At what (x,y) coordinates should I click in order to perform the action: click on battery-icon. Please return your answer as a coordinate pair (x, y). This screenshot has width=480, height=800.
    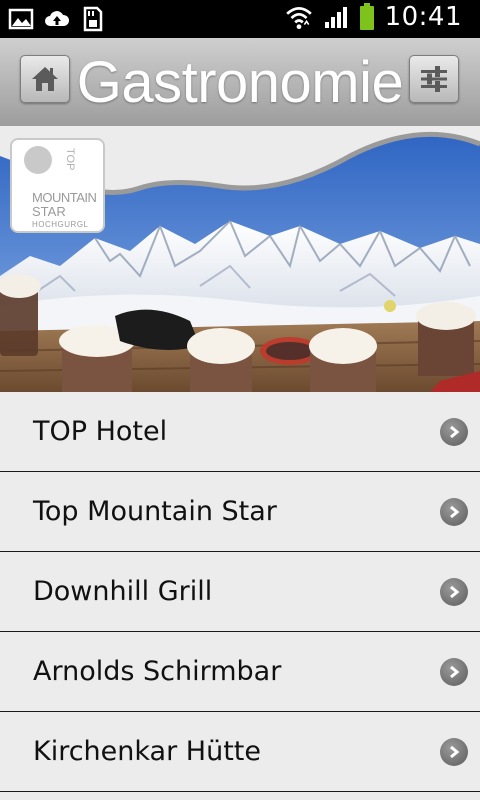
    Looking at the image, I should click on (366, 16).